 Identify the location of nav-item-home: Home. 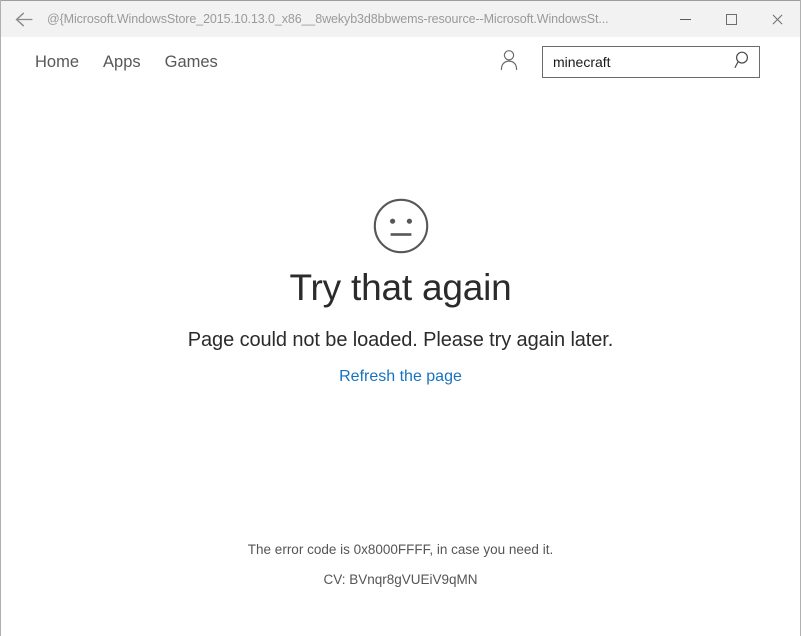
(57, 62).